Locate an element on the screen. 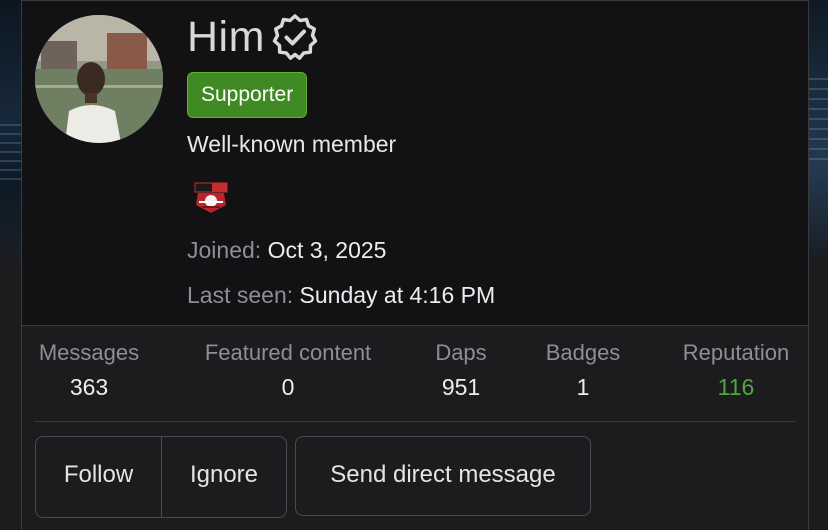  stat-label: Messages is located at coordinates (89, 352).